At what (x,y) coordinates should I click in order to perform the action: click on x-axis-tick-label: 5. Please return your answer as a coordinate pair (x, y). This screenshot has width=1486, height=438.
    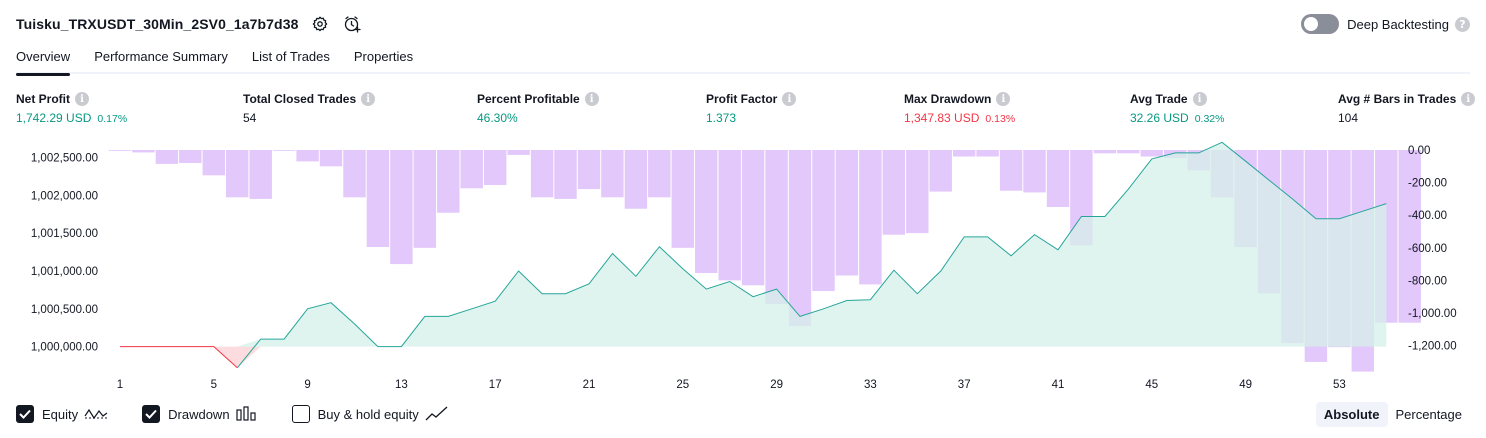
    Looking at the image, I should click on (214, 385).